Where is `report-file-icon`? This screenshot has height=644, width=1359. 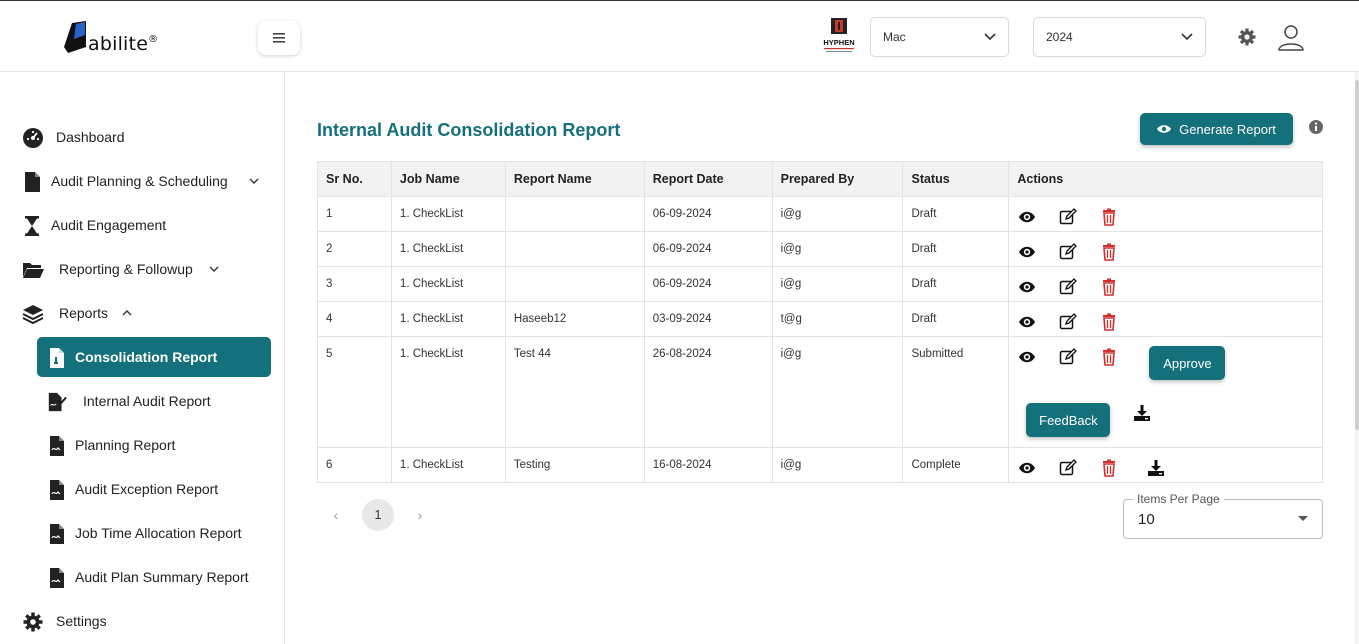 report-file-icon is located at coordinates (57, 534).